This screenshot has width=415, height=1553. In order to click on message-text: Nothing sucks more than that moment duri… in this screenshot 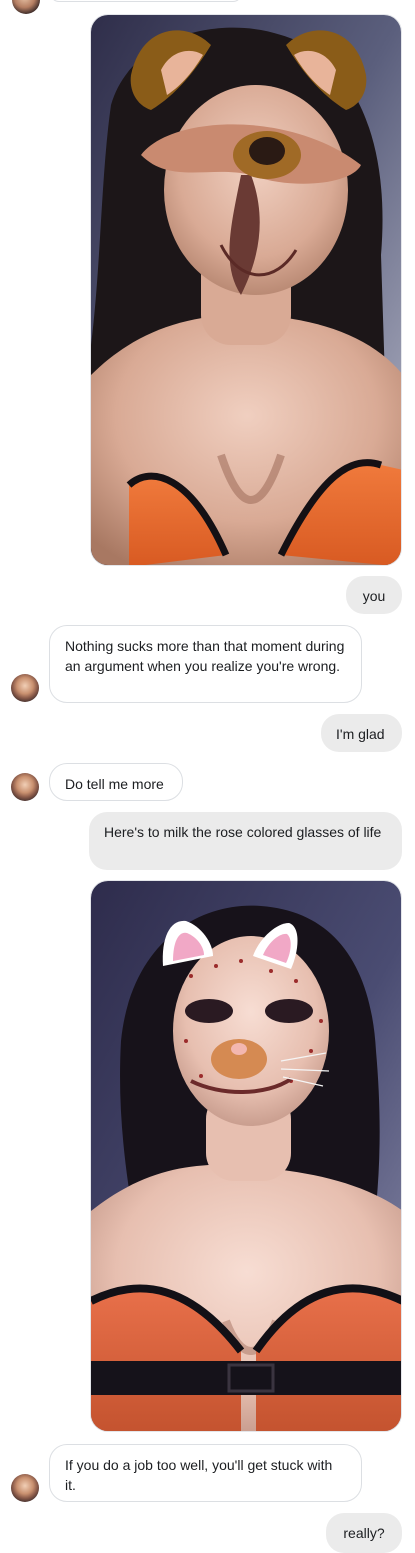, I will do `click(205, 656)`.